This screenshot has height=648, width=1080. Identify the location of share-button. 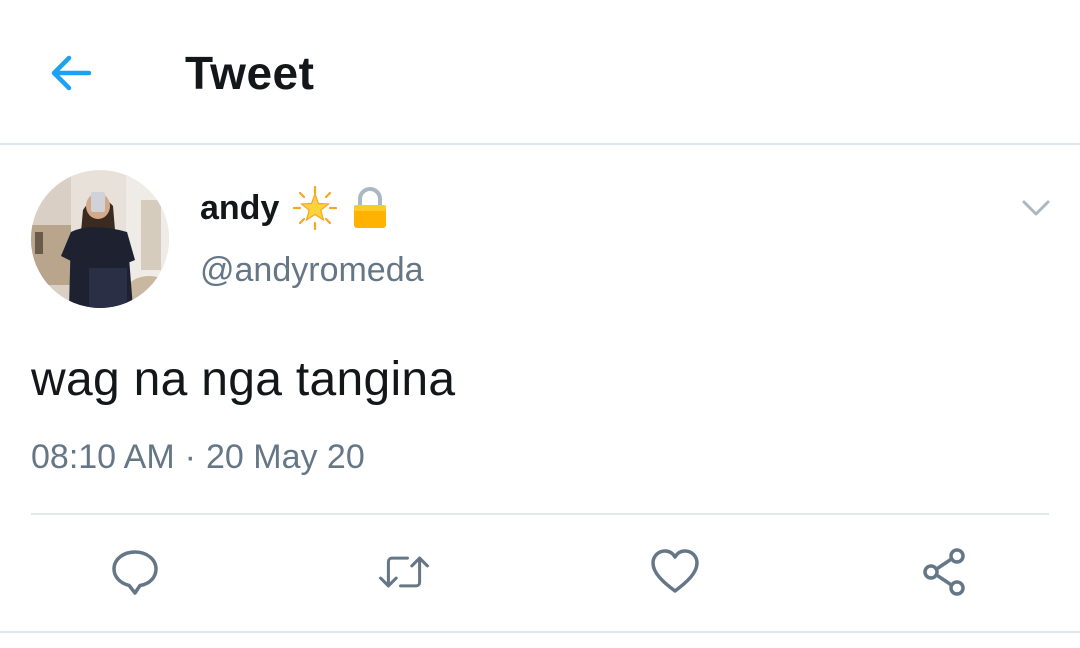
(945, 572).